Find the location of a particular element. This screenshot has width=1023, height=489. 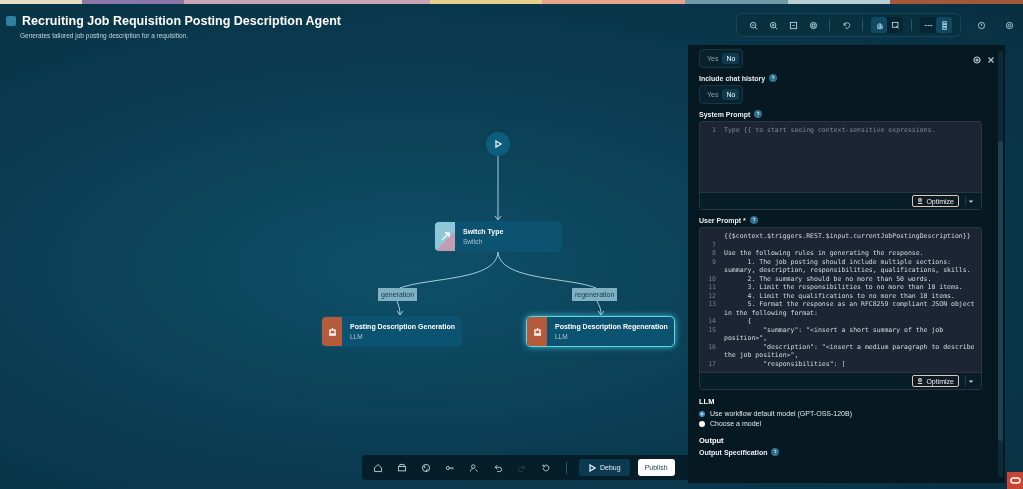

start-node is located at coordinates (498, 144).